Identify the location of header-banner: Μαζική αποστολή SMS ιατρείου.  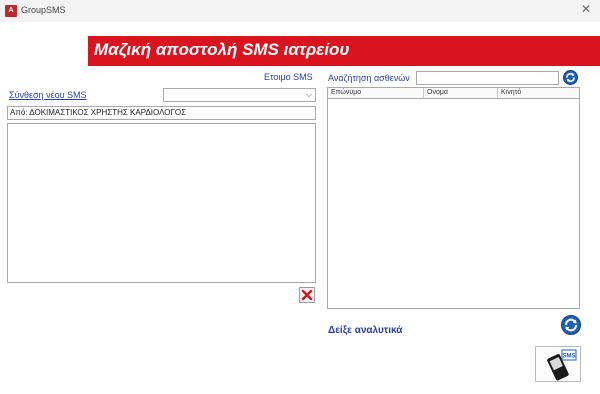
(344, 51).